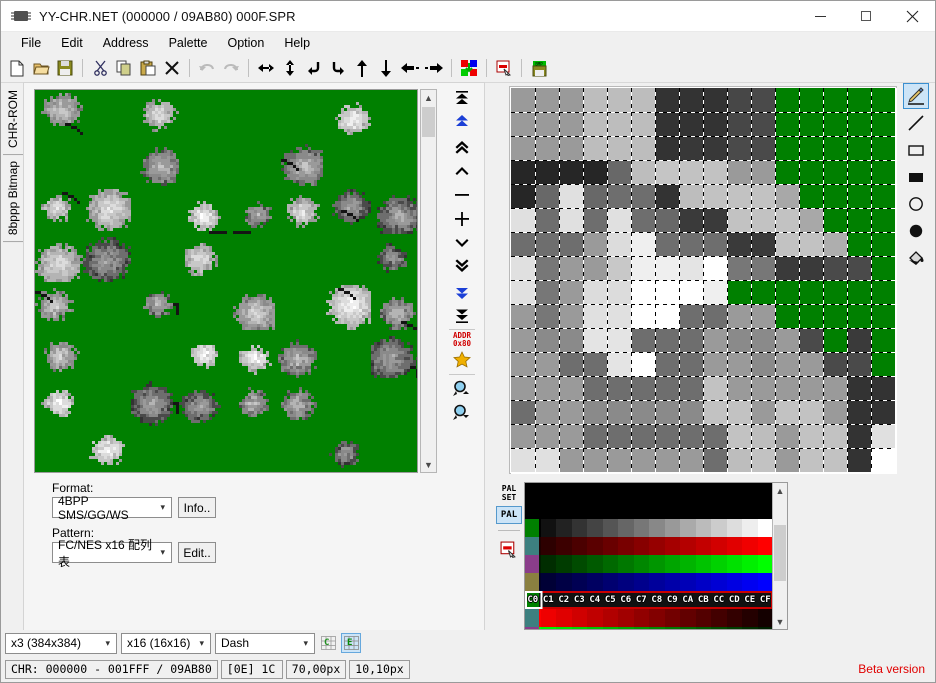 The height and width of the screenshot is (683, 936). What do you see at coordinates (231, 68) in the screenshot?
I see `redo-icon` at bounding box center [231, 68].